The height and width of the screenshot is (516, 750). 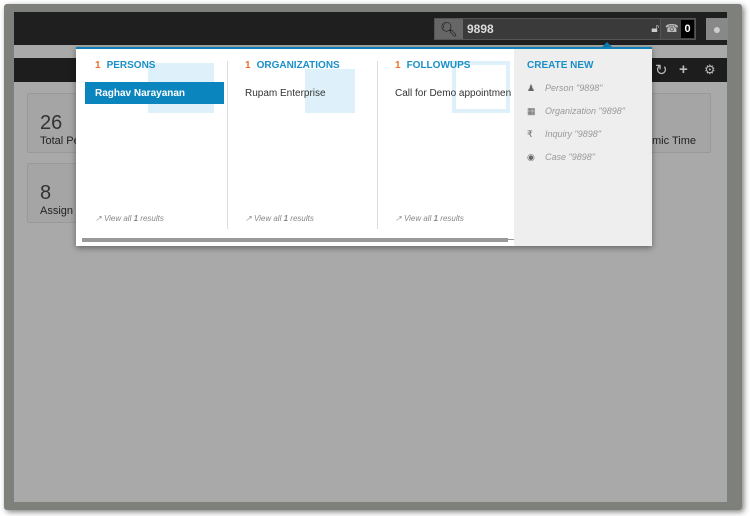 I want to click on refresh-icon: ↻, so click(x=661, y=70).